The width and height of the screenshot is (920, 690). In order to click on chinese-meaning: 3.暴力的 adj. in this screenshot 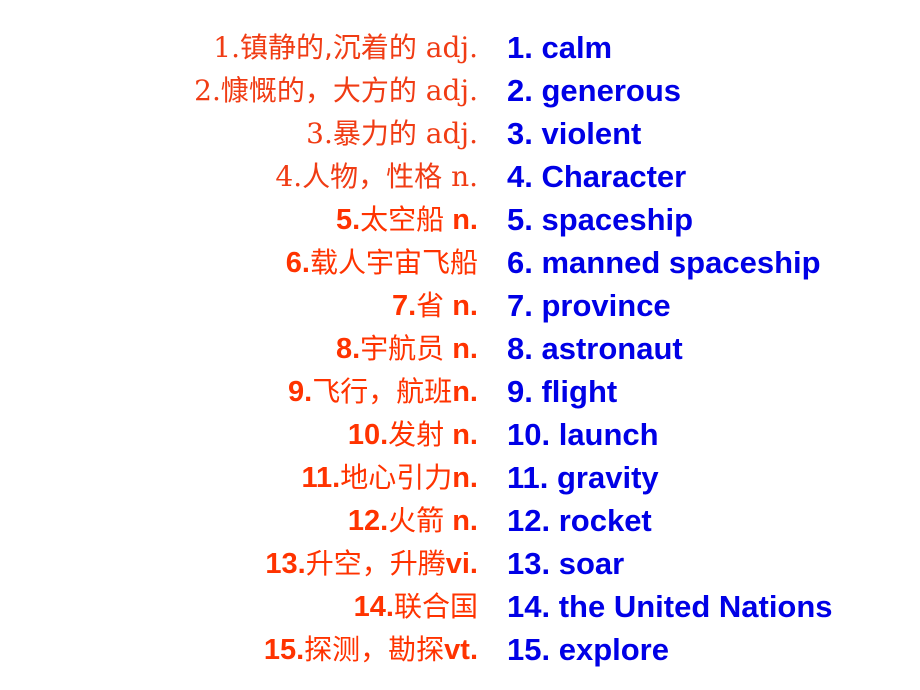, I will do `click(392, 133)`.